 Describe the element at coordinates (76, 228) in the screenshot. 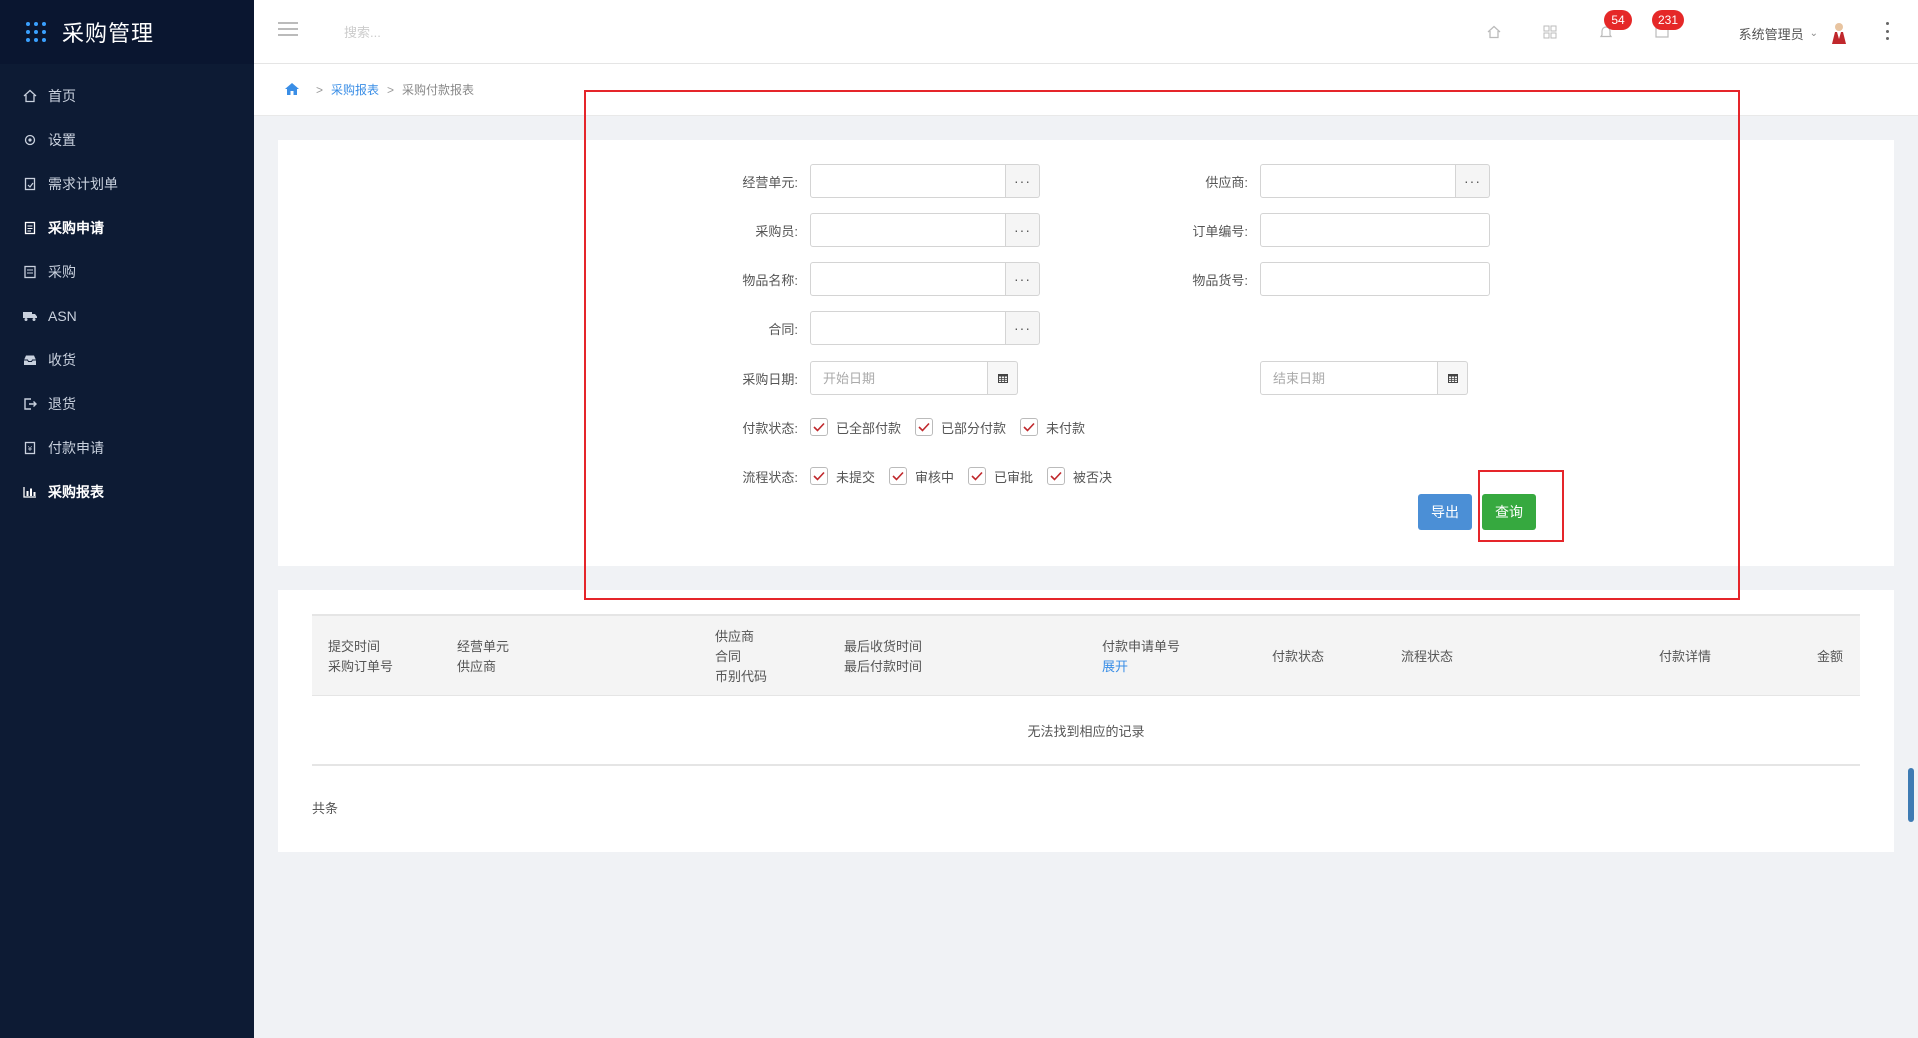

I see `sidebar-item-label: 采购申请` at that location.